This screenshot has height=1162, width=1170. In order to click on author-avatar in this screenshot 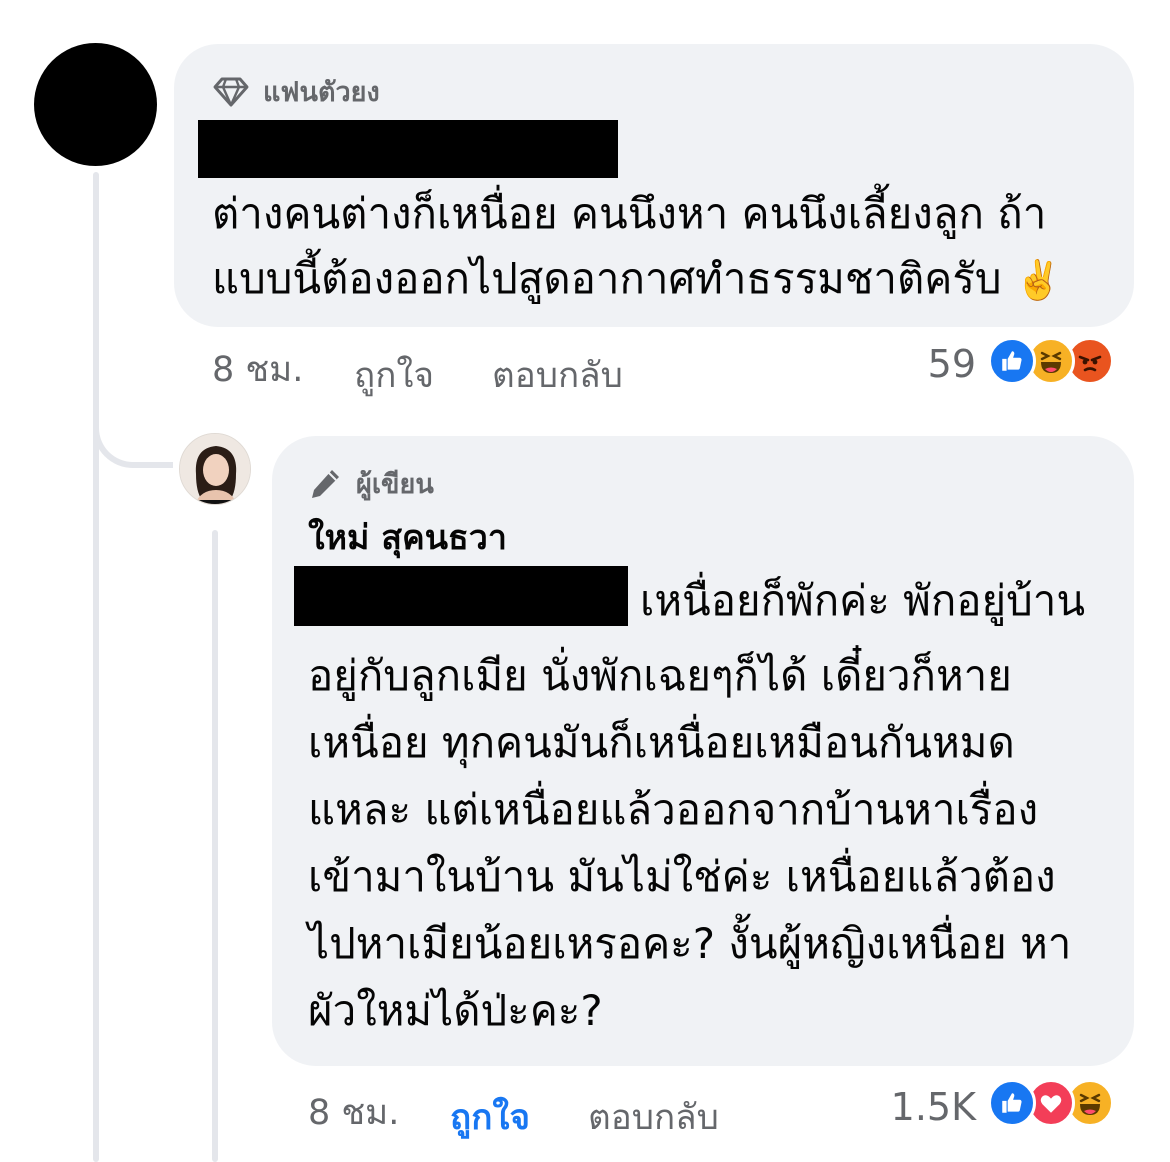, I will do `click(215, 469)`.